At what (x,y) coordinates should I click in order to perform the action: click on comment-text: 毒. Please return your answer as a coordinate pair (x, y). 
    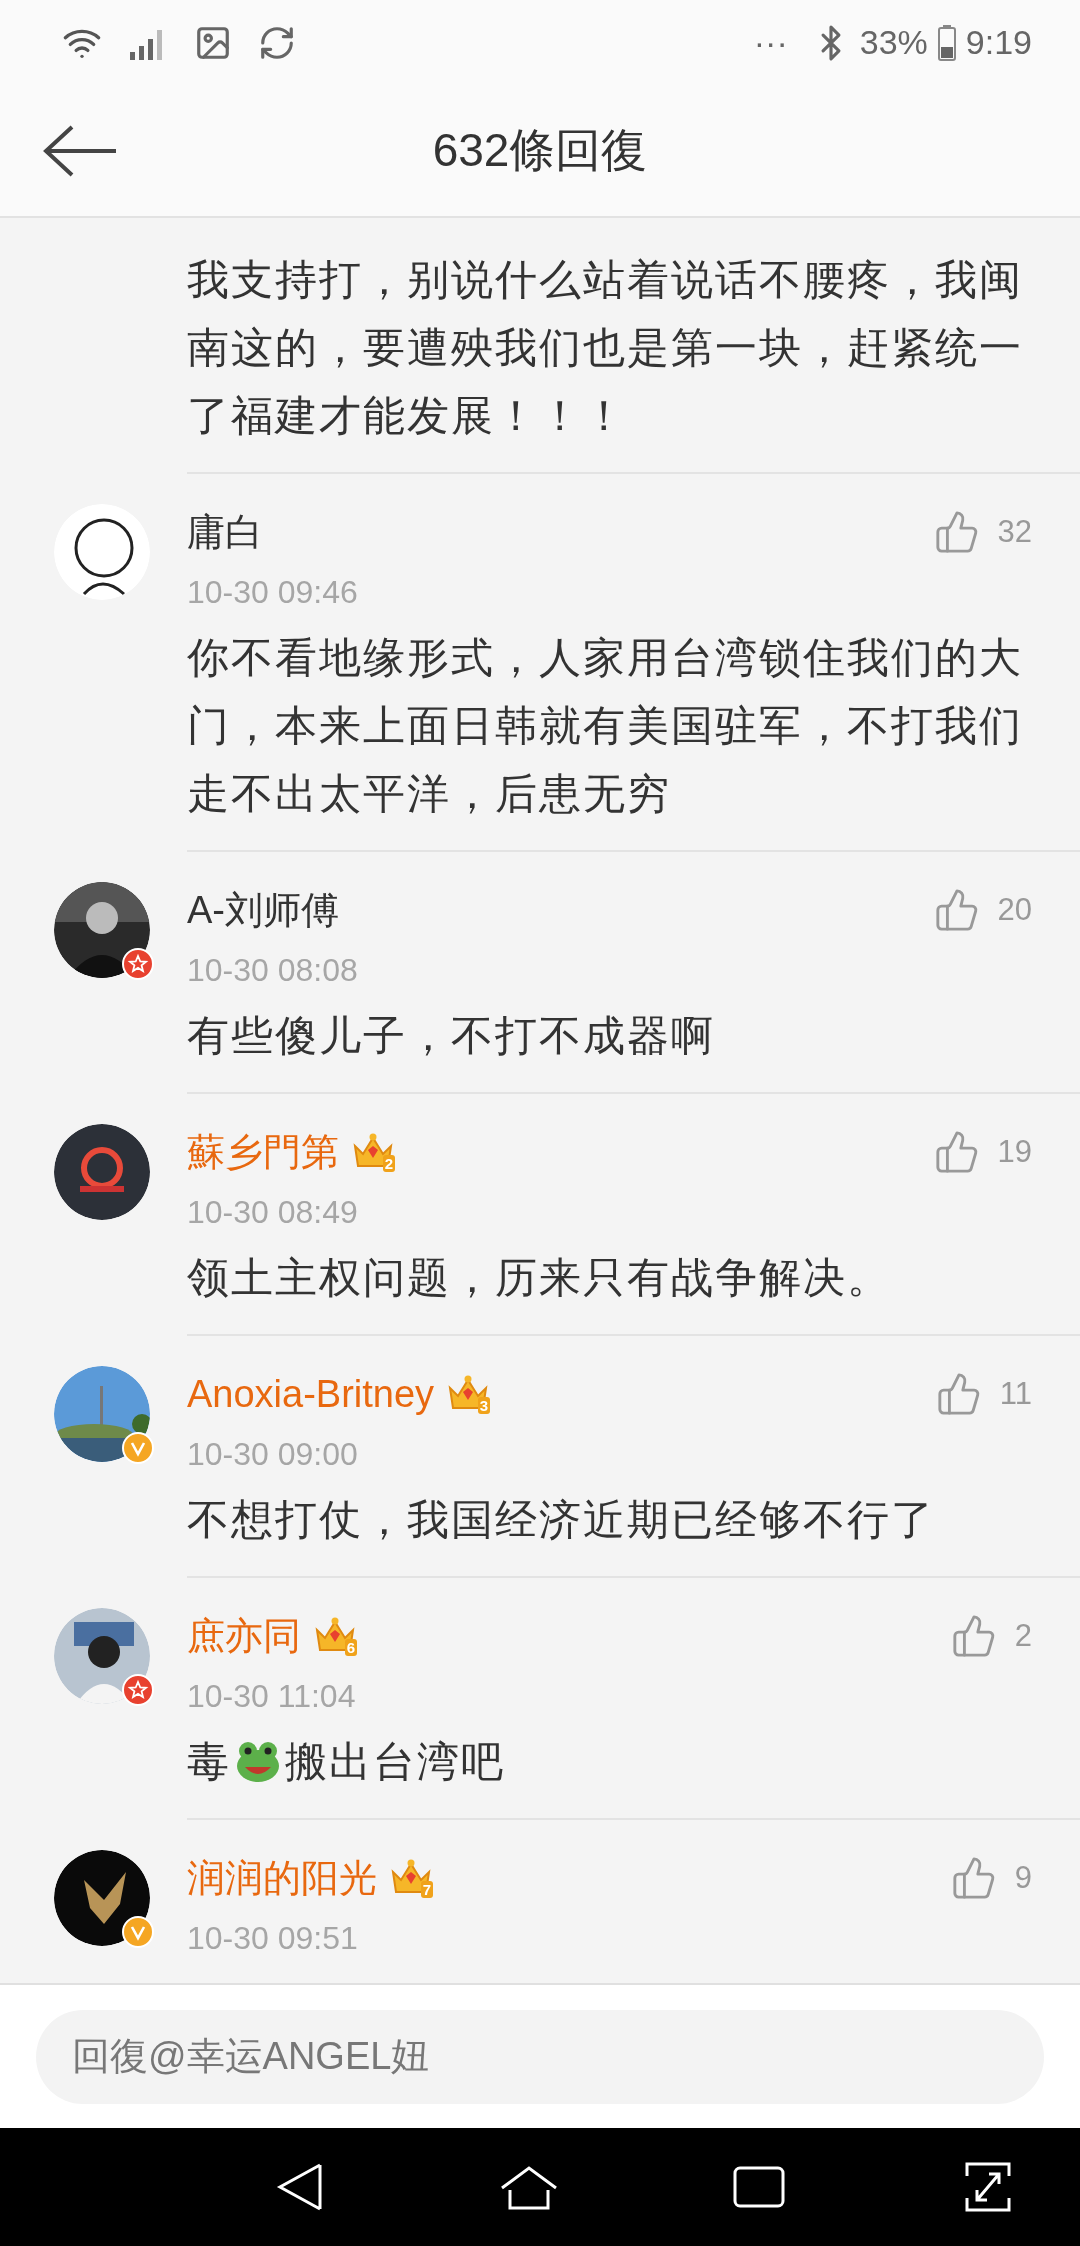
    Looking at the image, I should click on (209, 1762).